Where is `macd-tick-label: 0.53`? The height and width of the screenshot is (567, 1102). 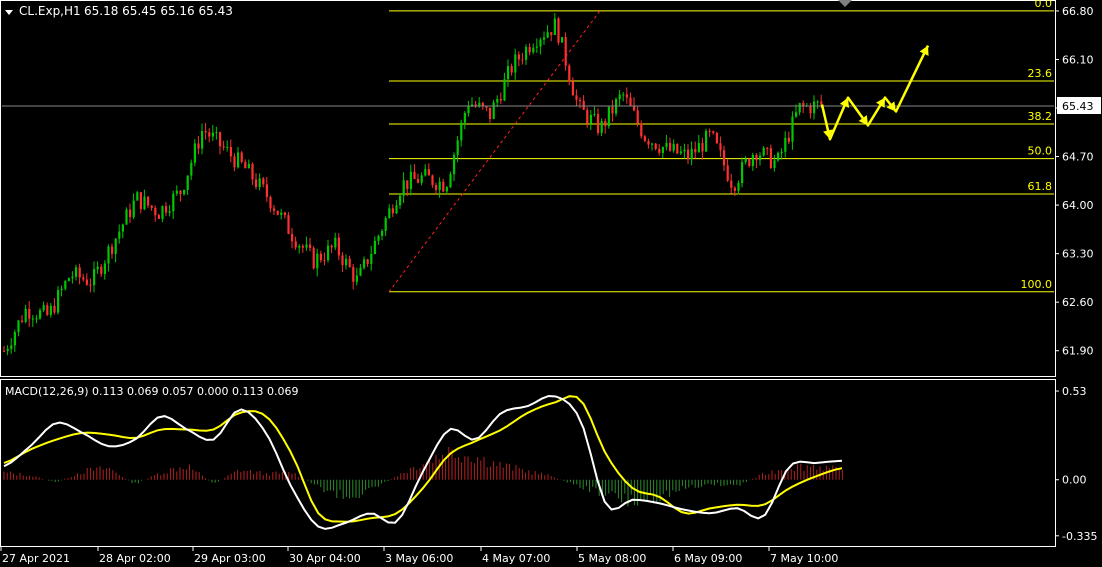
macd-tick-label: 0.53 is located at coordinates (1074, 391).